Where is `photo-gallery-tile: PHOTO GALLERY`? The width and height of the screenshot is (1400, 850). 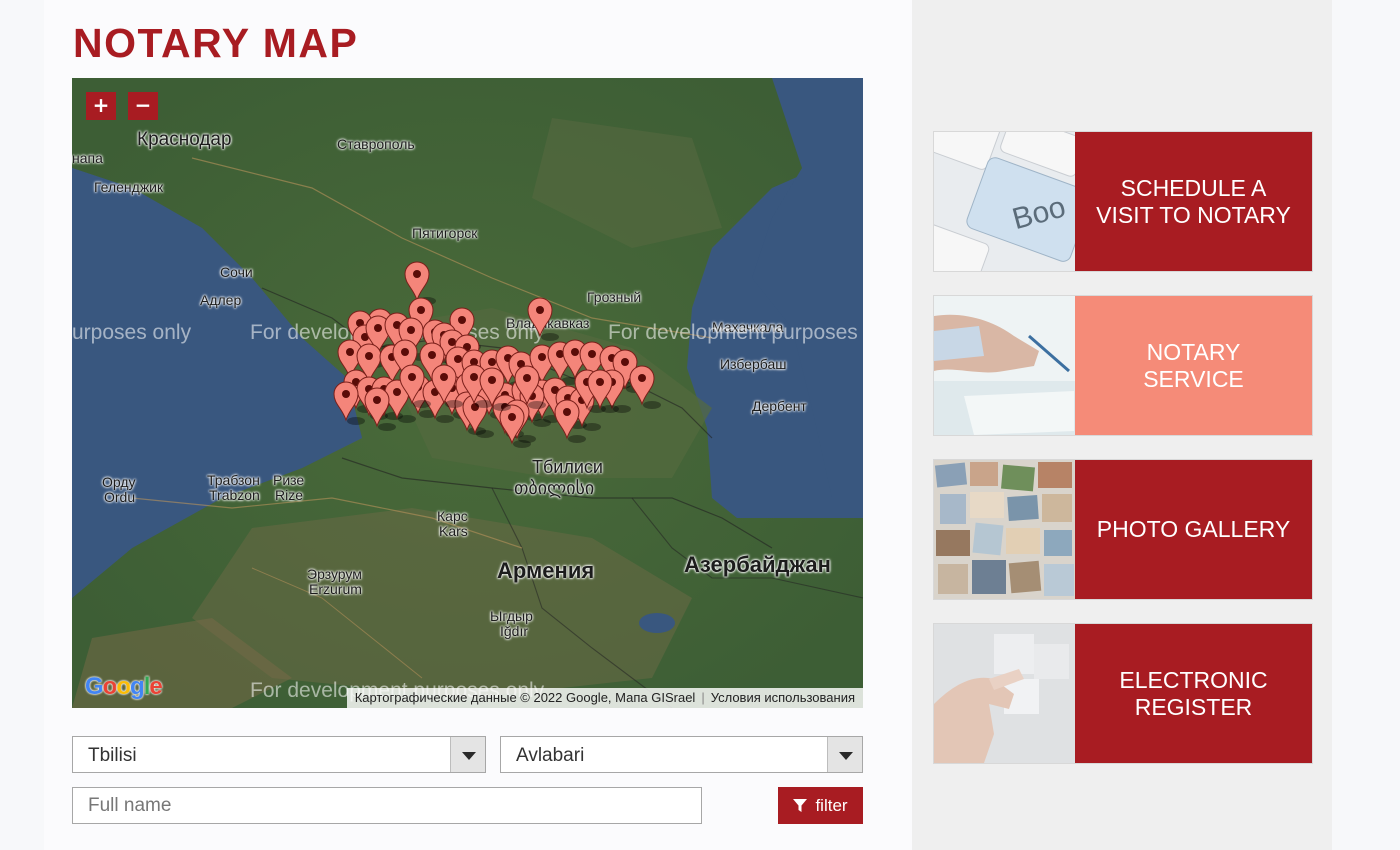
photo-gallery-tile: PHOTO GALLERY is located at coordinates (1123, 529).